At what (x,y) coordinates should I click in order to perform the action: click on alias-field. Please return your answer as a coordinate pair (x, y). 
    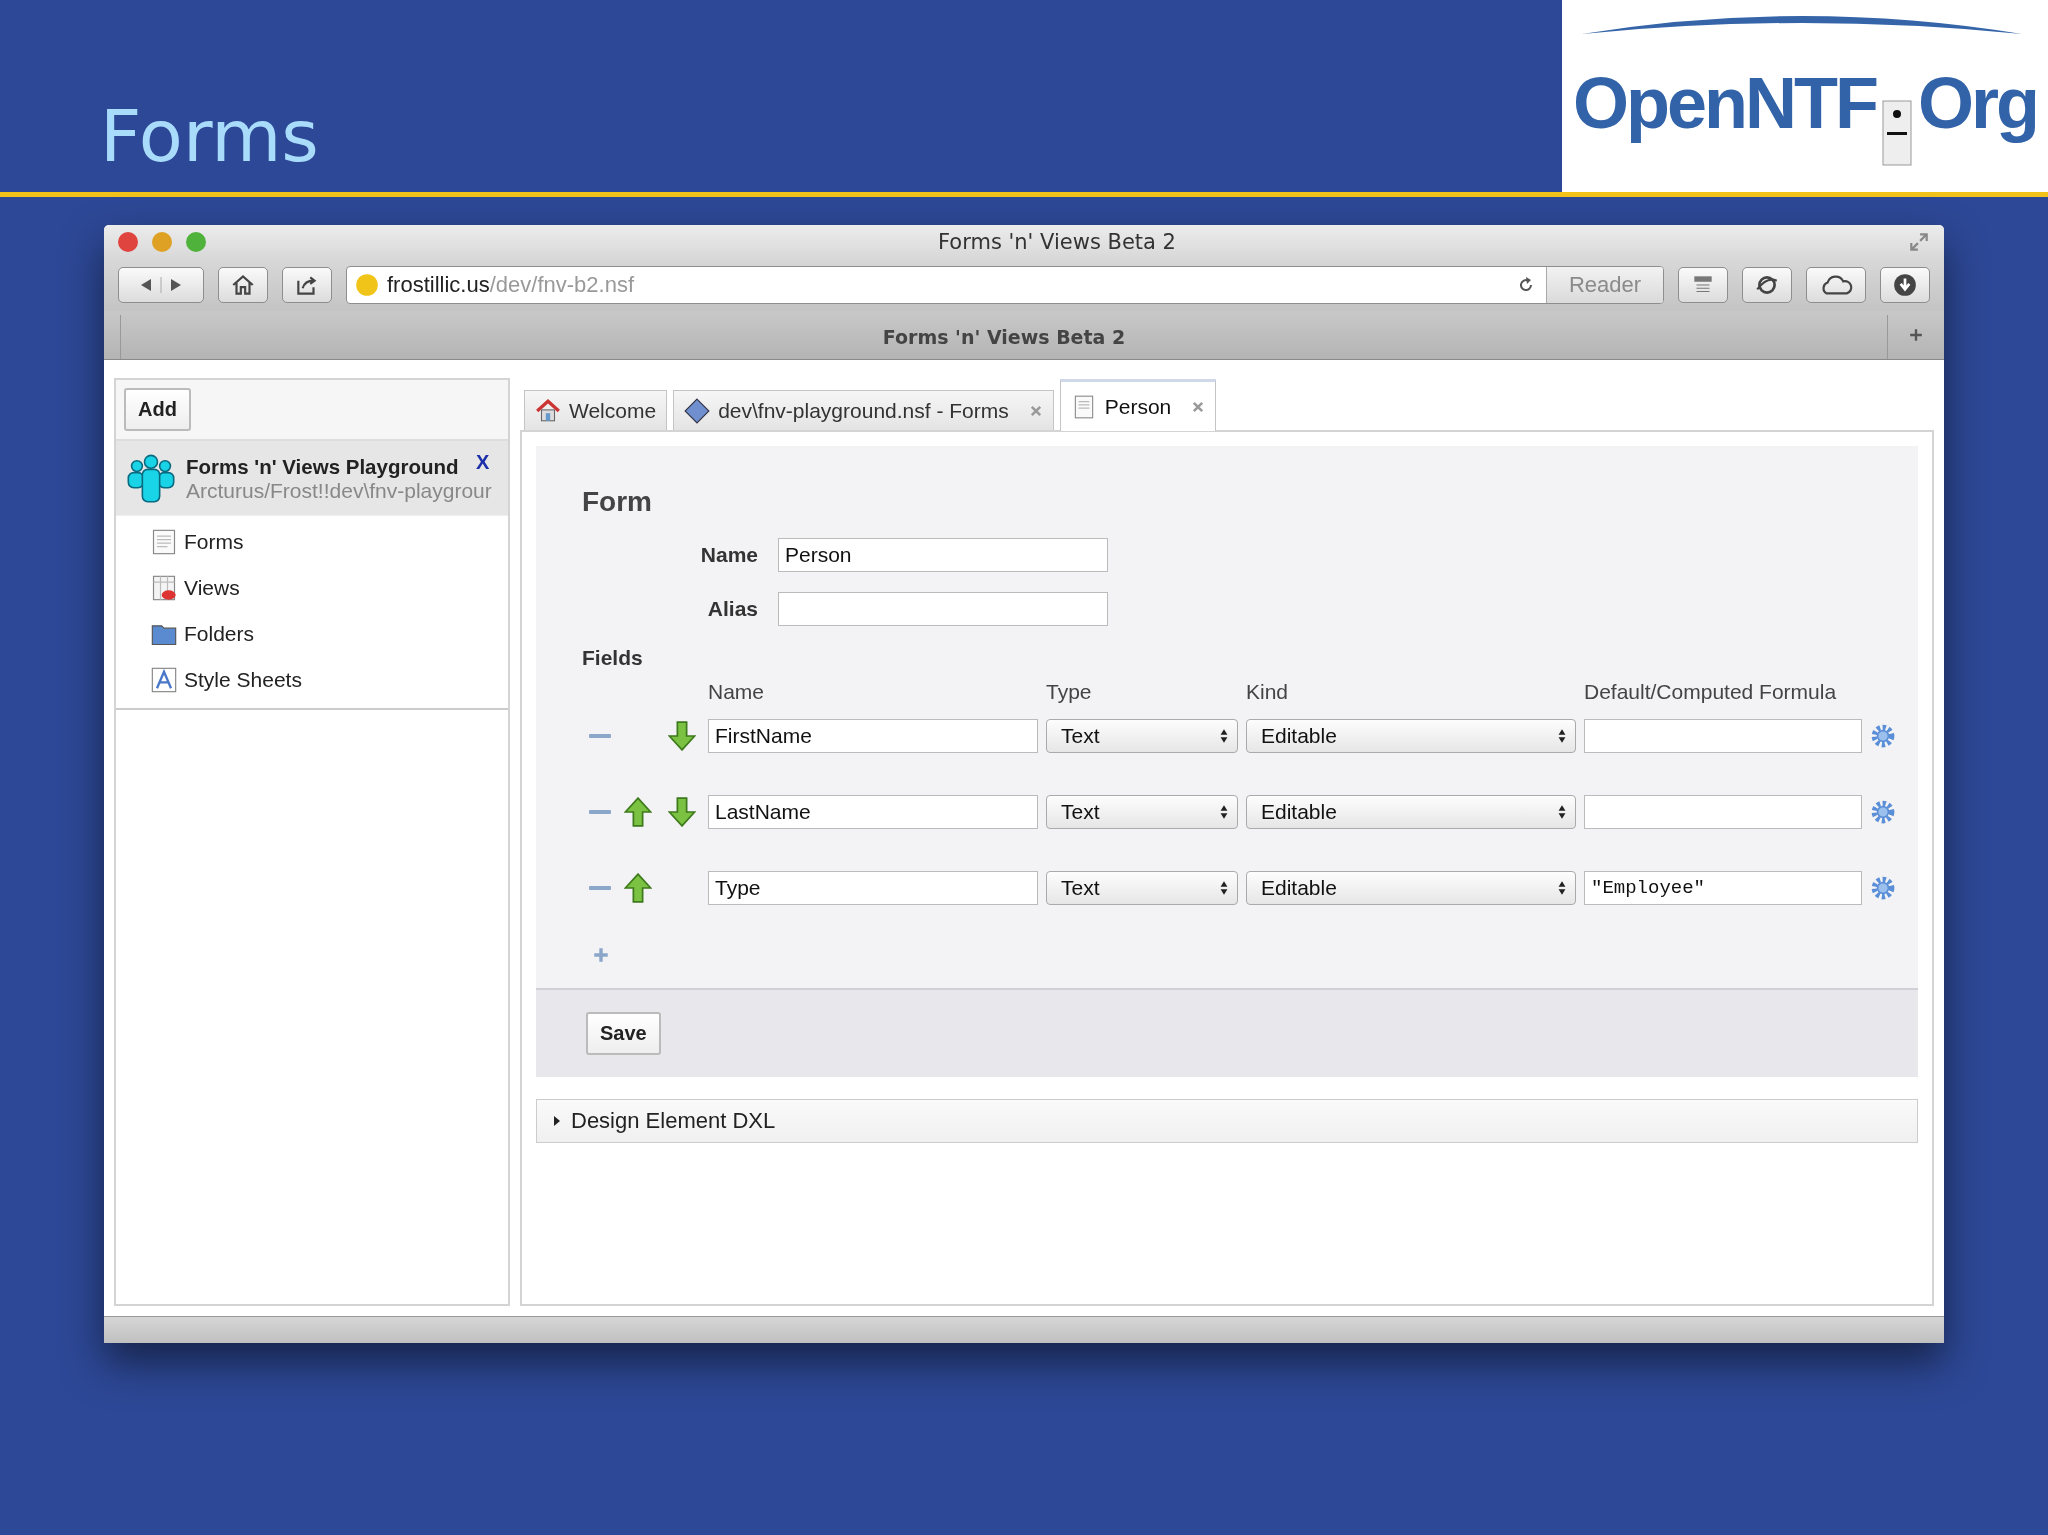
    Looking at the image, I should click on (943, 609).